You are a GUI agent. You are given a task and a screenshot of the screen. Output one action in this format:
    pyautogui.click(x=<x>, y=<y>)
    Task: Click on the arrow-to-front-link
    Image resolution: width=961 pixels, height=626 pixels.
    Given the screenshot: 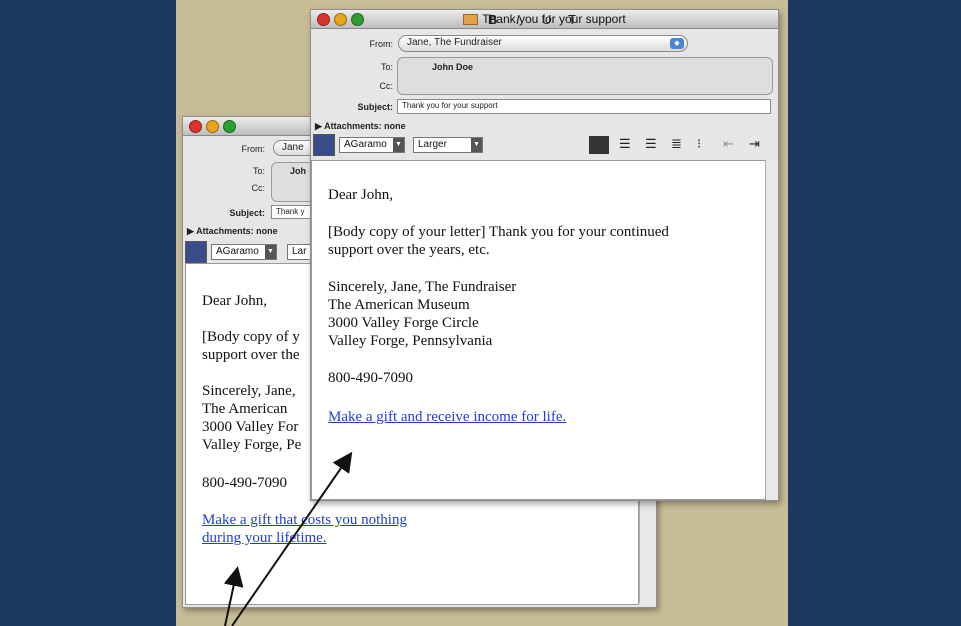 What is the action you would take?
    pyautogui.click(x=292, y=538)
    